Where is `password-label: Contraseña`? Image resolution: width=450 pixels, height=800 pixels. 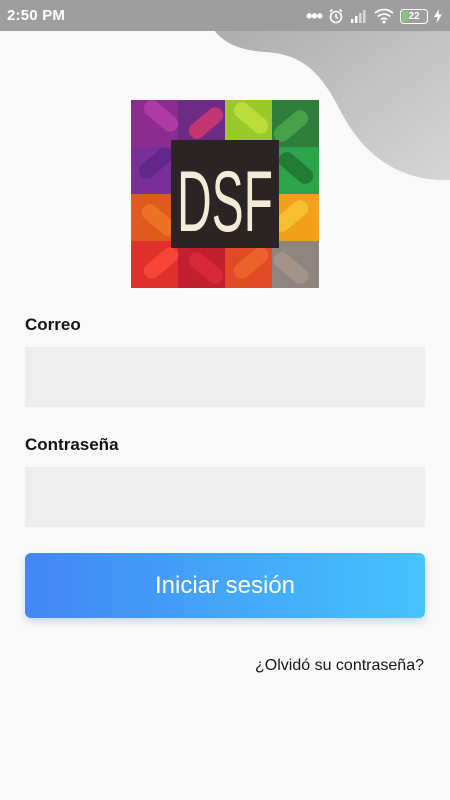 password-label: Contraseña is located at coordinates (72, 444).